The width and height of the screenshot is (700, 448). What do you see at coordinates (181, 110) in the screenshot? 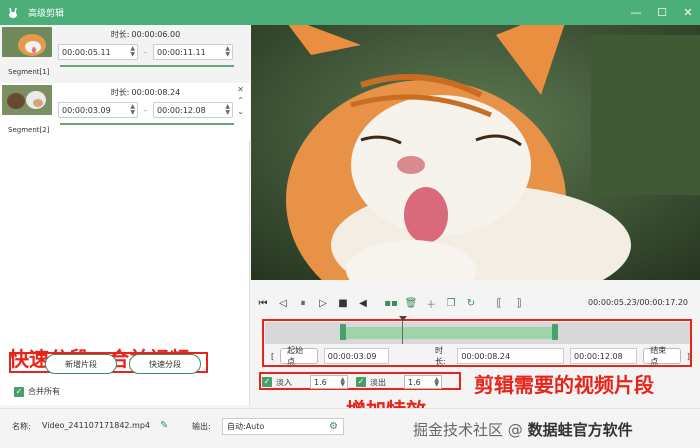
I see `segment-end-value: 00:00:12.08` at bounding box center [181, 110].